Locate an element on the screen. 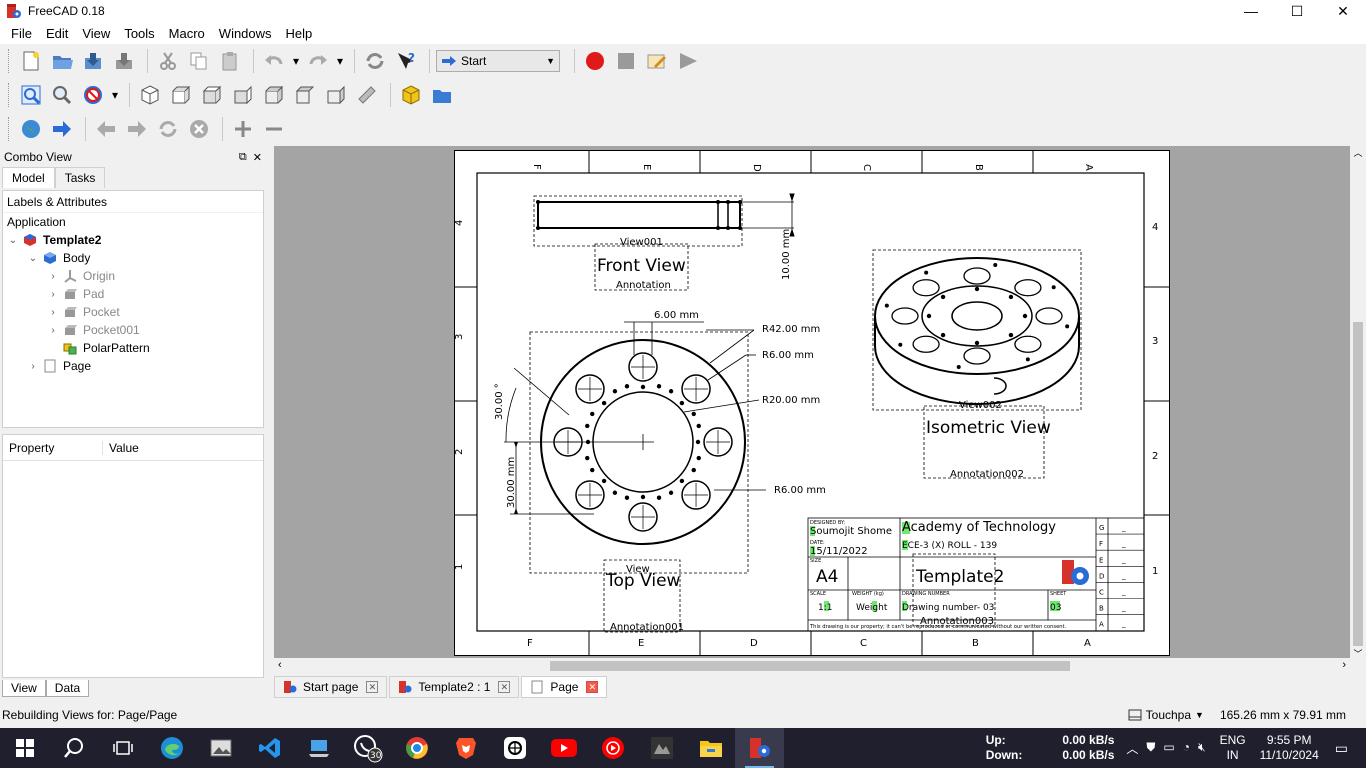 The image size is (1366, 768). cut-icon is located at coordinates (168, 61).